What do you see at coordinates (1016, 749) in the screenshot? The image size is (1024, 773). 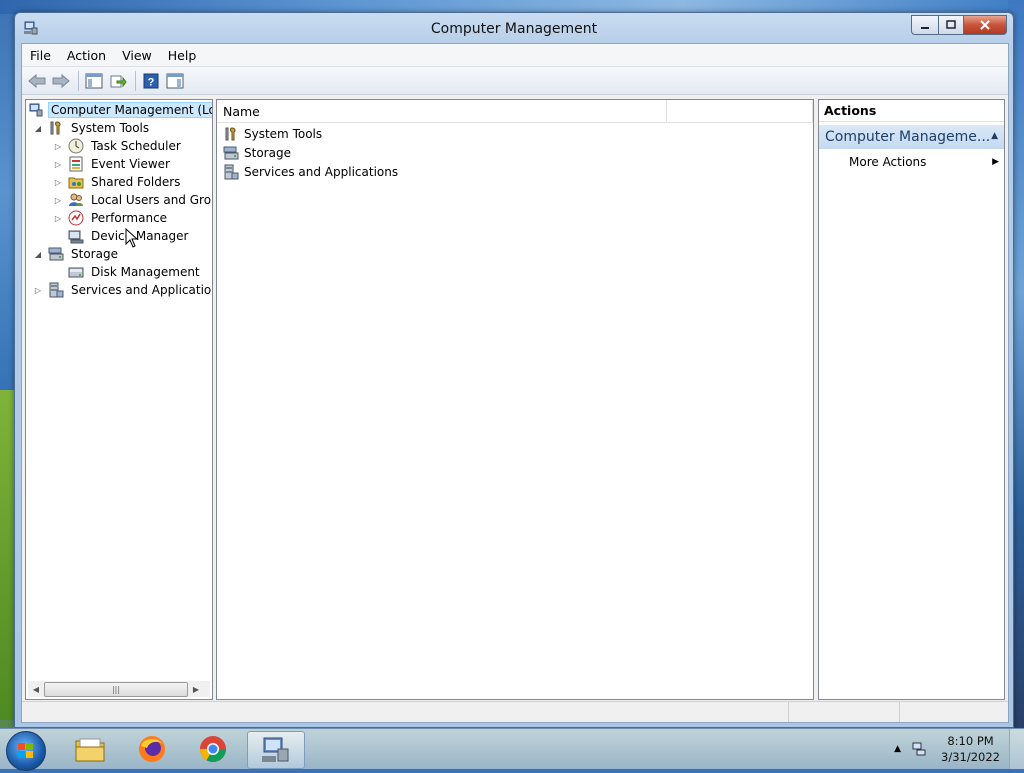 I see `show-desktop-button` at bounding box center [1016, 749].